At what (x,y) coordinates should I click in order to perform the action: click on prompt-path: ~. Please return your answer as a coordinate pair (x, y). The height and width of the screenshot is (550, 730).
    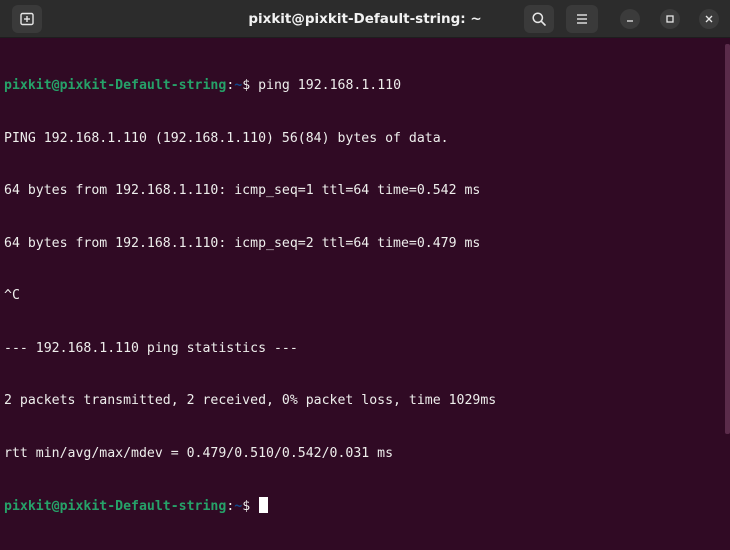
    Looking at the image, I should click on (238, 506).